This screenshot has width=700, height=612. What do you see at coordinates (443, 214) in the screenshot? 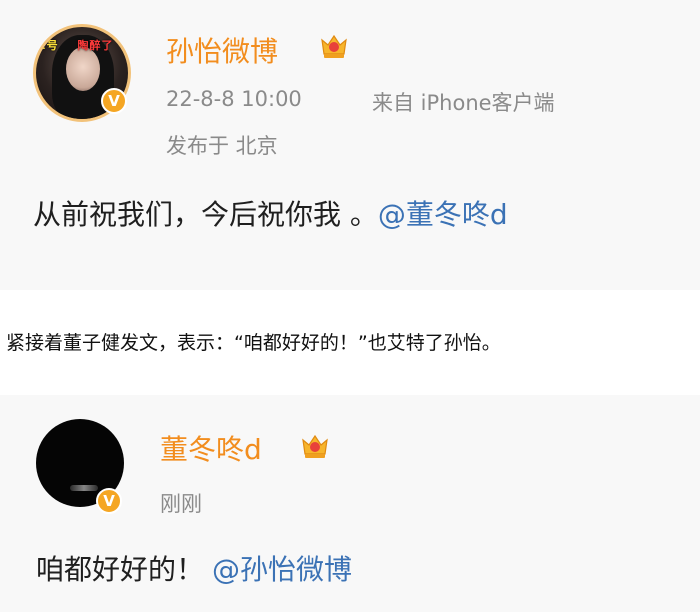
I see `mention-link: @董冬咚d` at bounding box center [443, 214].